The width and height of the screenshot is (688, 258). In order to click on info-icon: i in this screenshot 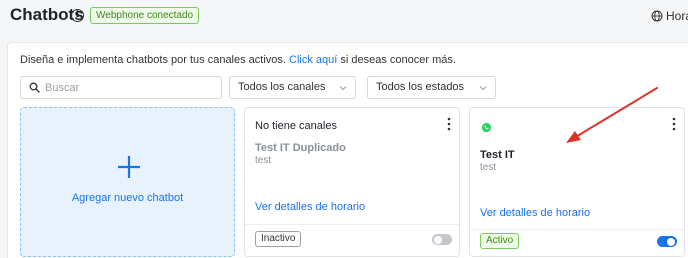, I will do `click(77, 15)`.